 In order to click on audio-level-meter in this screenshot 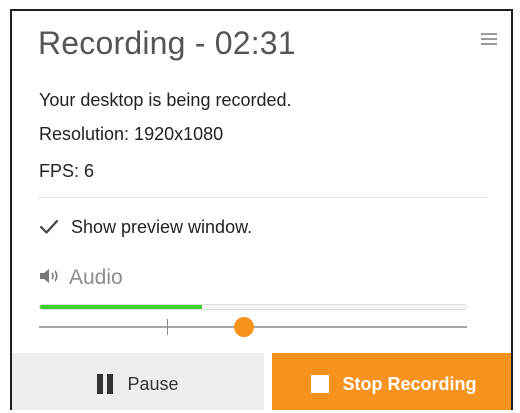, I will do `click(253, 307)`.